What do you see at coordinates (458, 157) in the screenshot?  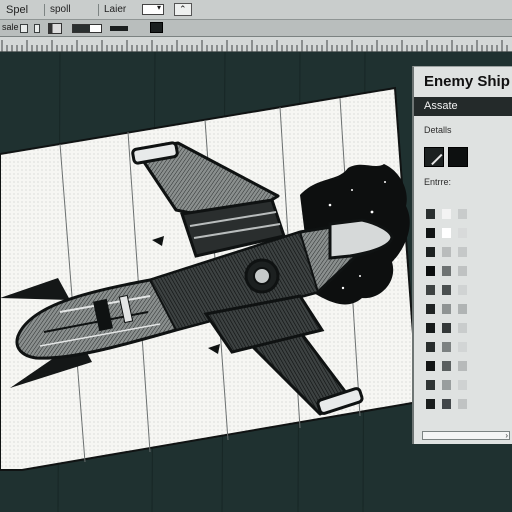 I see `stroke-color-swatch` at bounding box center [458, 157].